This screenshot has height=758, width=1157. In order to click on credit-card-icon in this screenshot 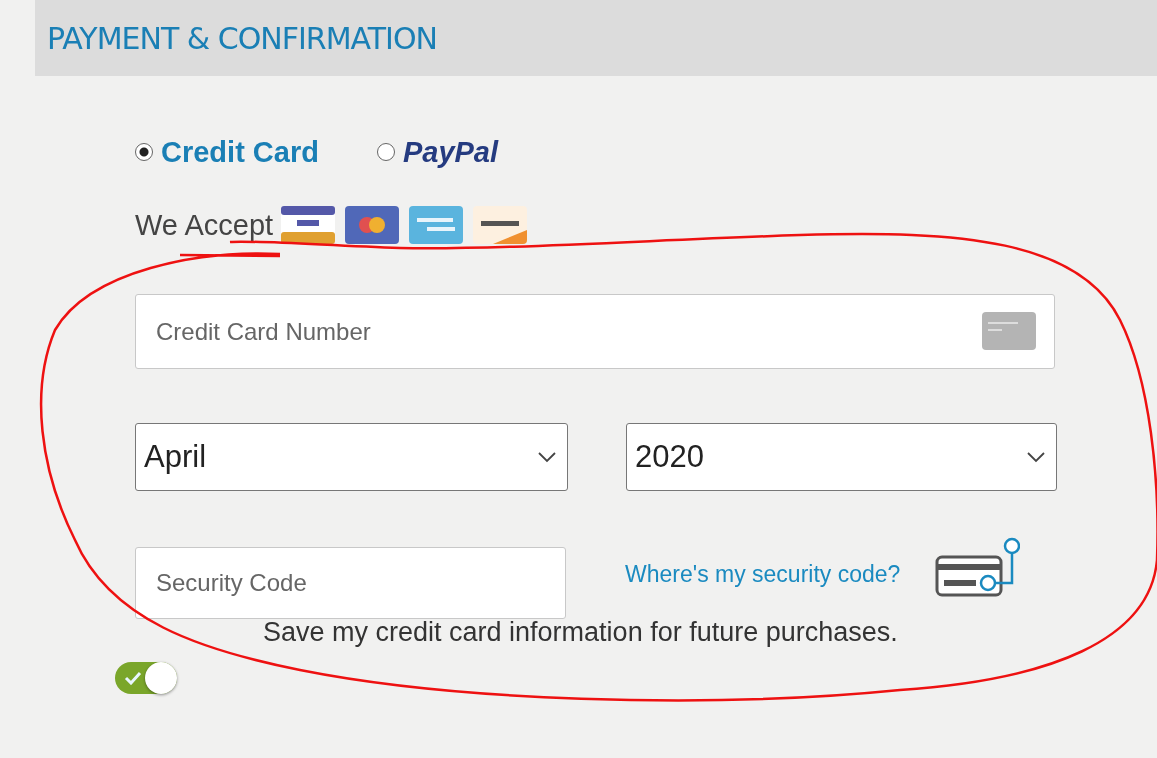, I will do `click(1009, 331)`.